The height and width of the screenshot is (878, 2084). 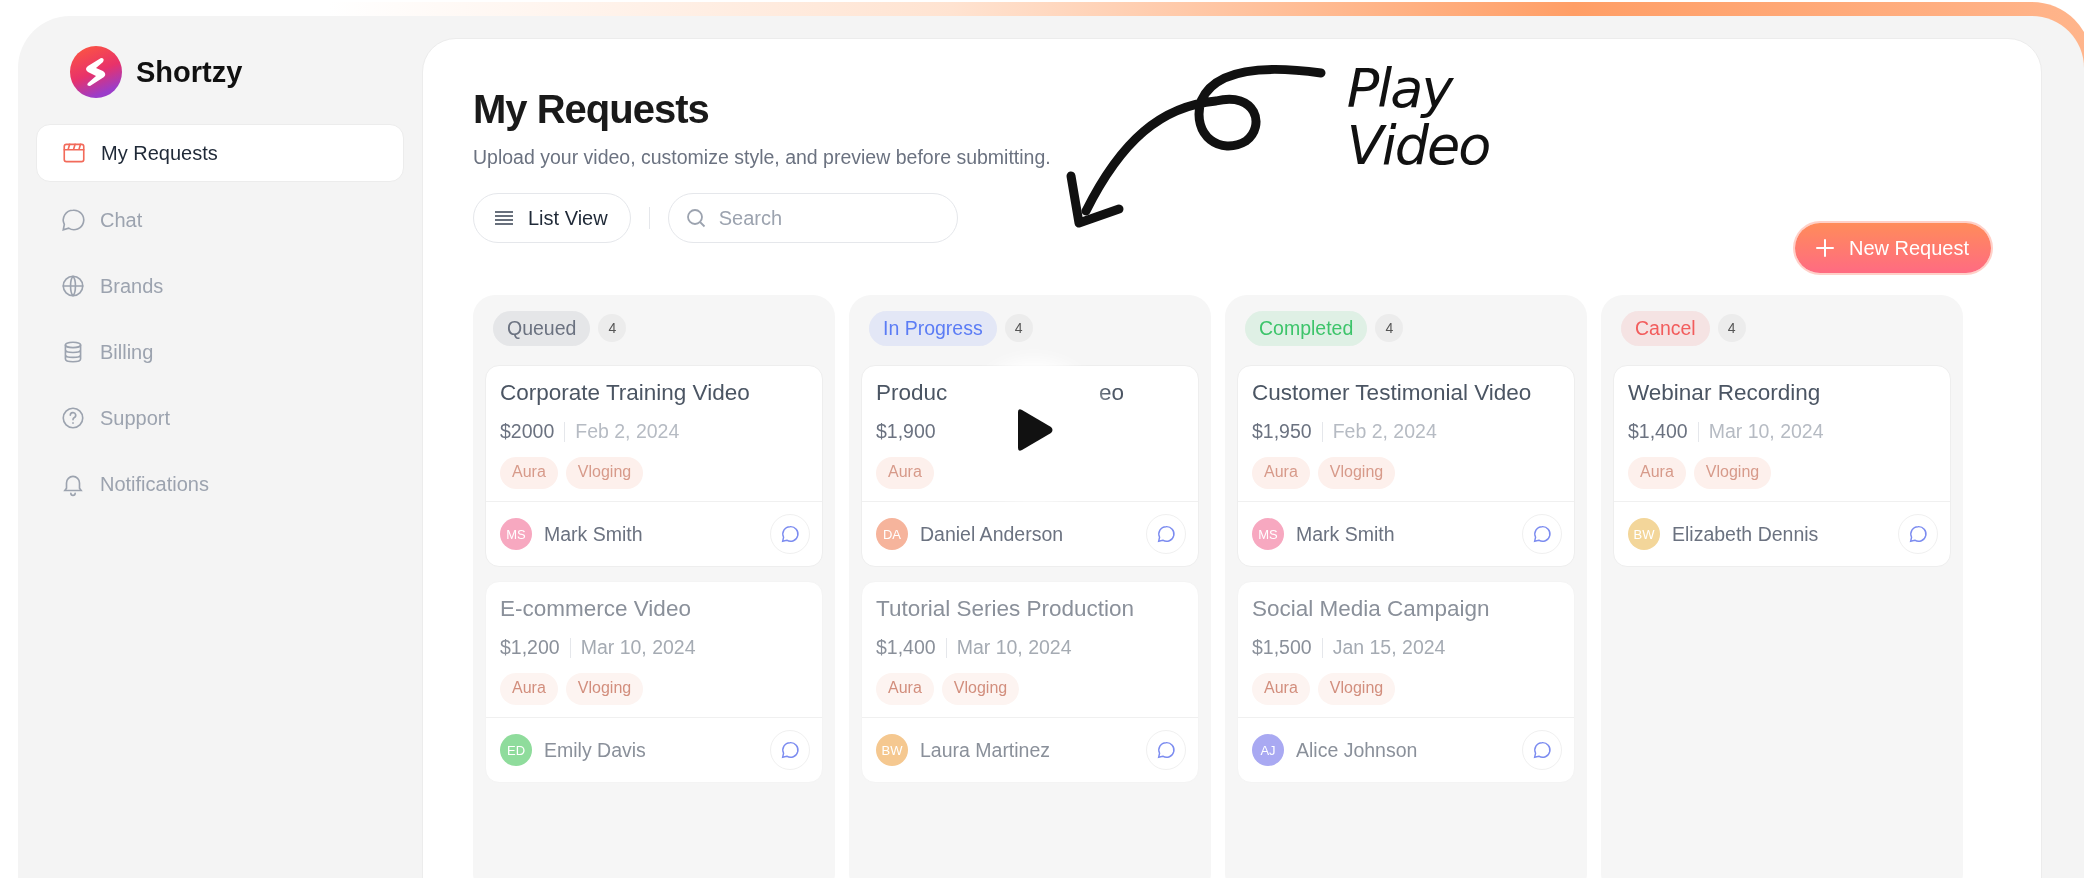 I want to click on nav-item: My Requests, so click(x=220, y=153).